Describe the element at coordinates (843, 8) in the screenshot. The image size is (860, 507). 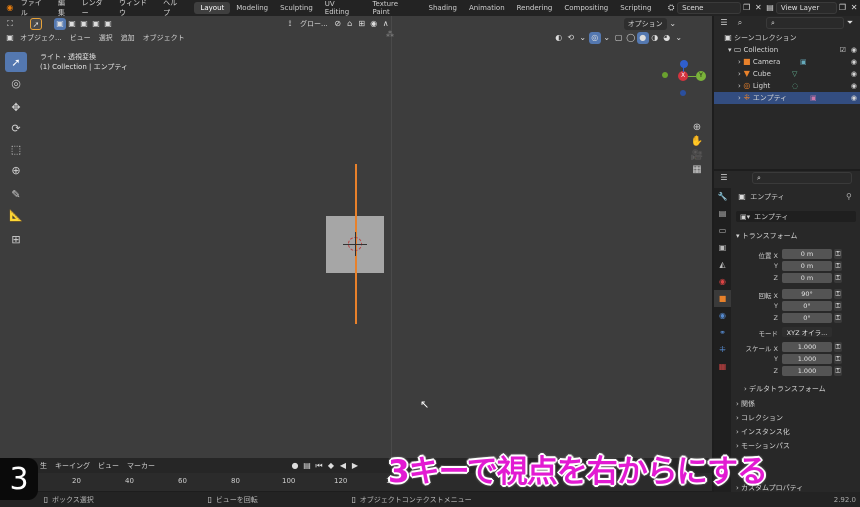
I see `copy-layer-icon: ❐` at that location.